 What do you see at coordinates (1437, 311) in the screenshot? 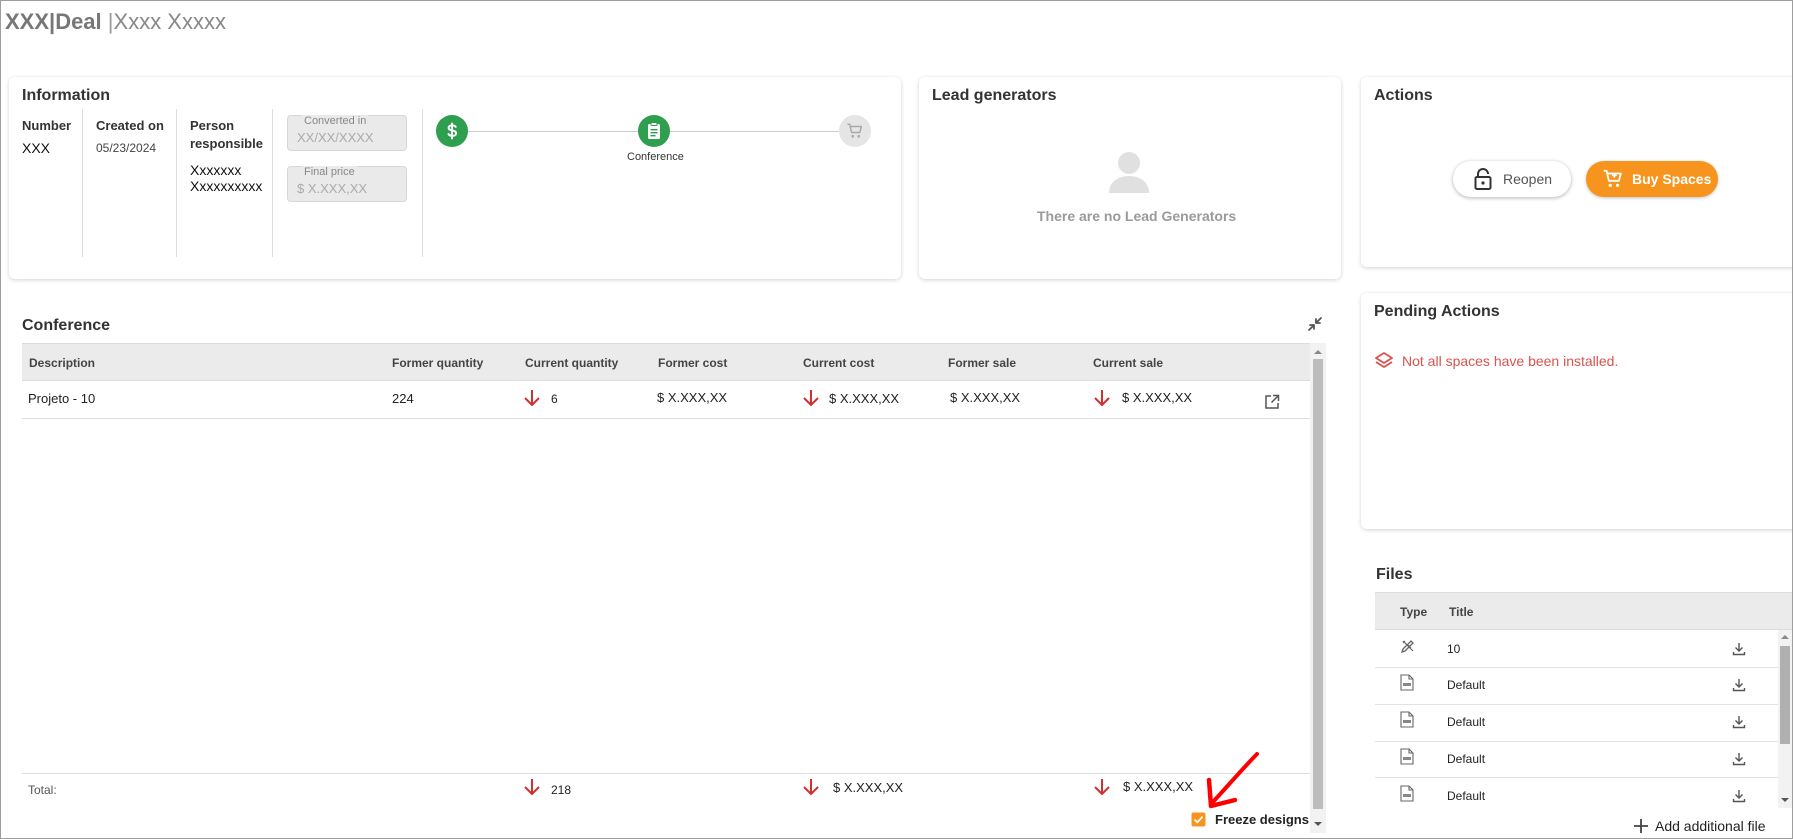
I see `pending-actions-title: Pending Actions` at bounding box center [1437, 311].